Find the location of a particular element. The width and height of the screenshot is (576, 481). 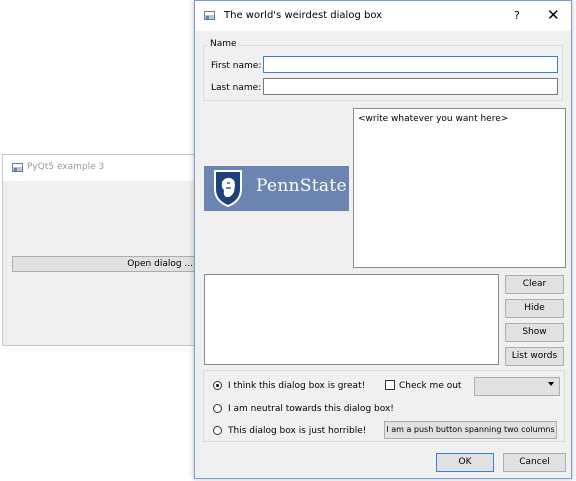

first-name-field is located at coordinates (410, 64).